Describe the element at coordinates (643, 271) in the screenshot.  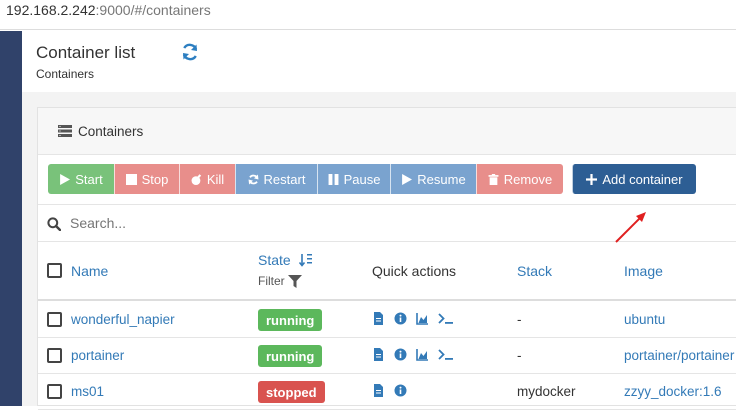
I see `column-image: Image` at that location.